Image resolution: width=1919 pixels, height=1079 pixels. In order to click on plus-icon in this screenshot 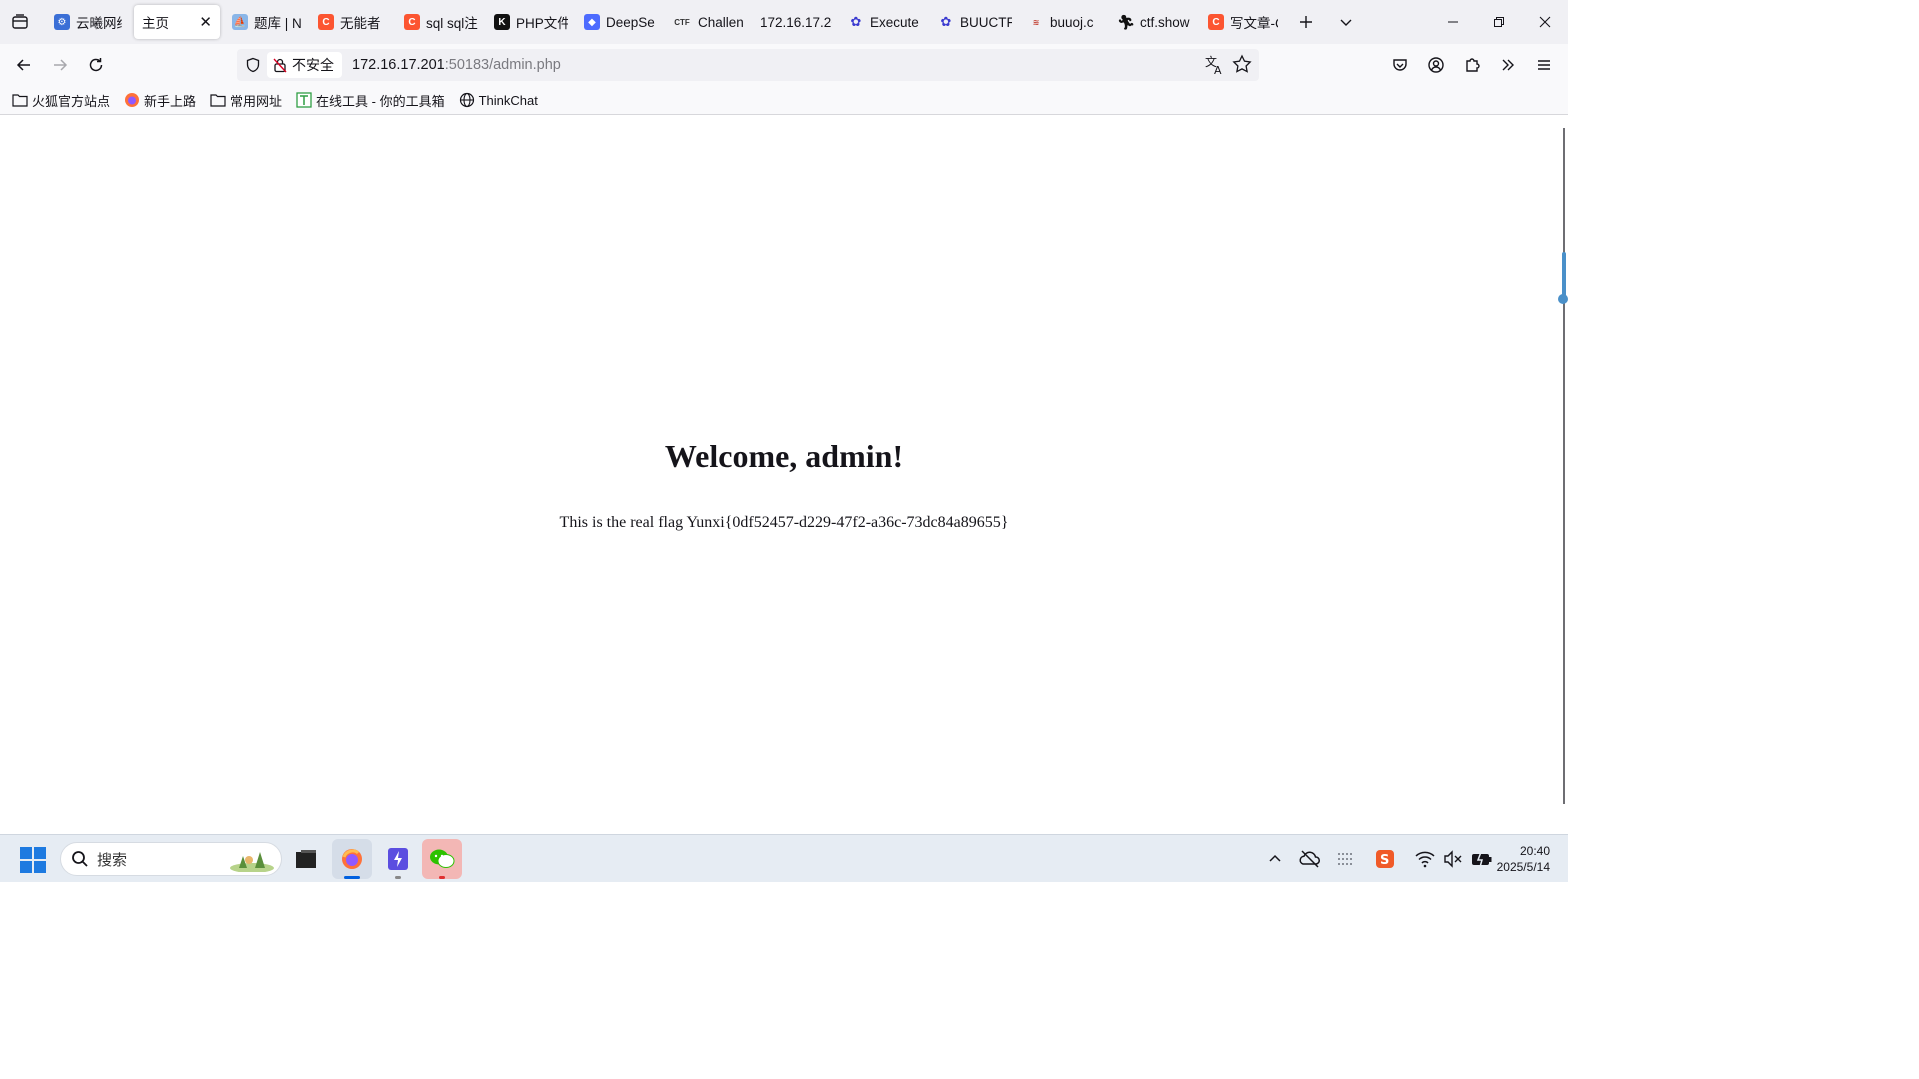, I will do `click(1306, 22)`.